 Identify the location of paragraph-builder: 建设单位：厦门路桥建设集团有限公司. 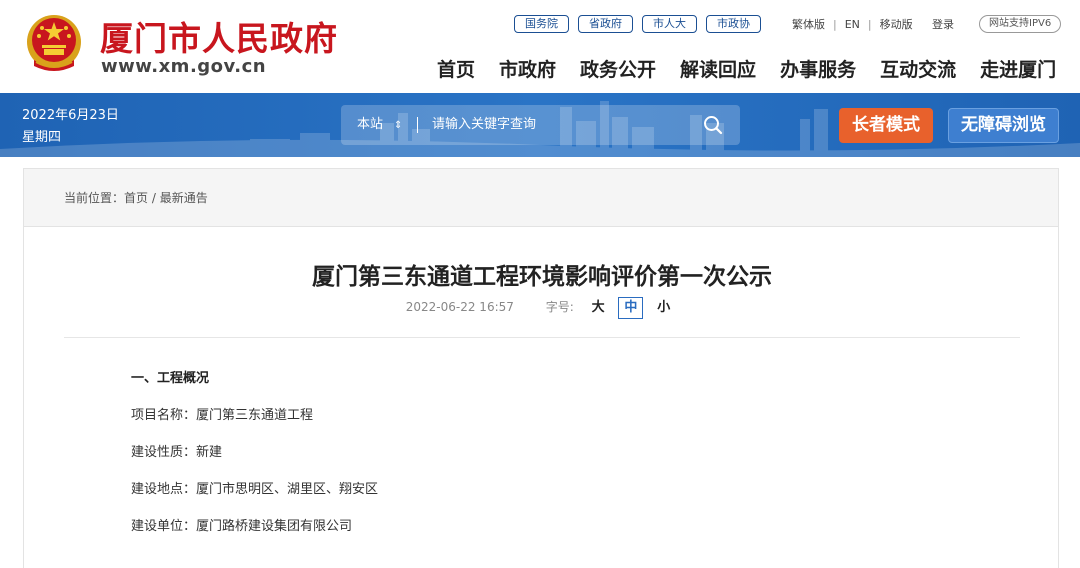
(242, 526).